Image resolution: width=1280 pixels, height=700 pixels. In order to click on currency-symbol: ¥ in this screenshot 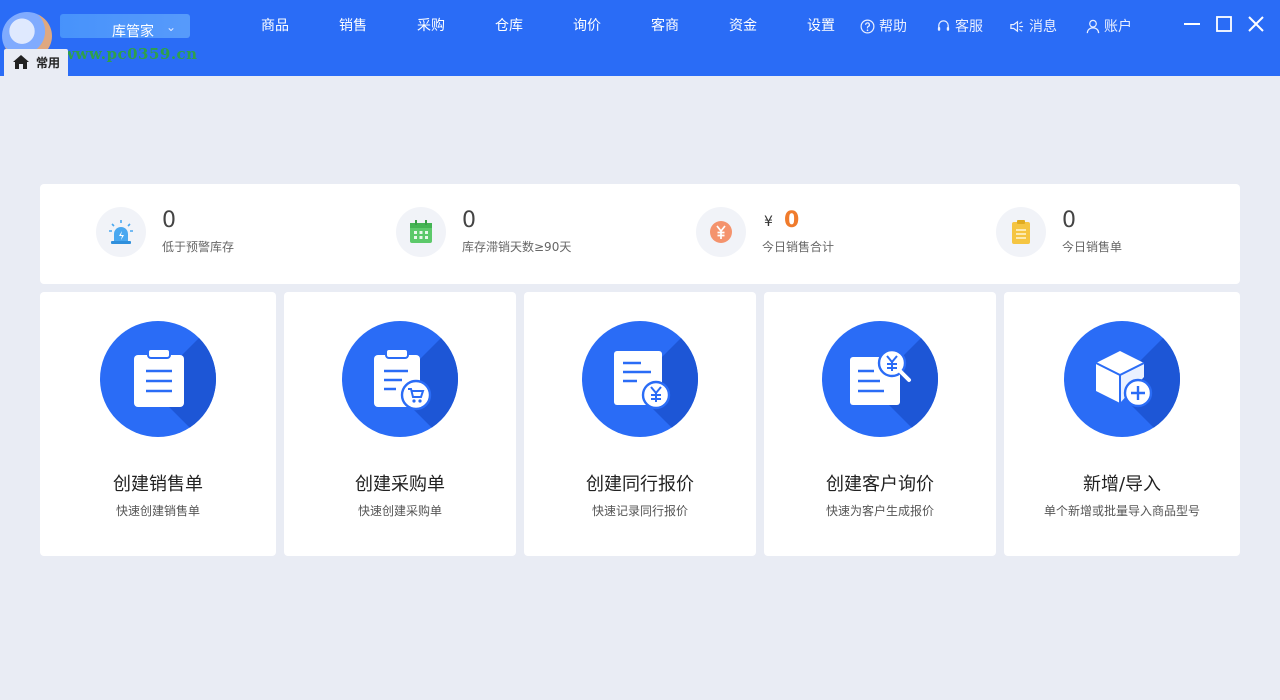, I will do `click(768, 222)`.